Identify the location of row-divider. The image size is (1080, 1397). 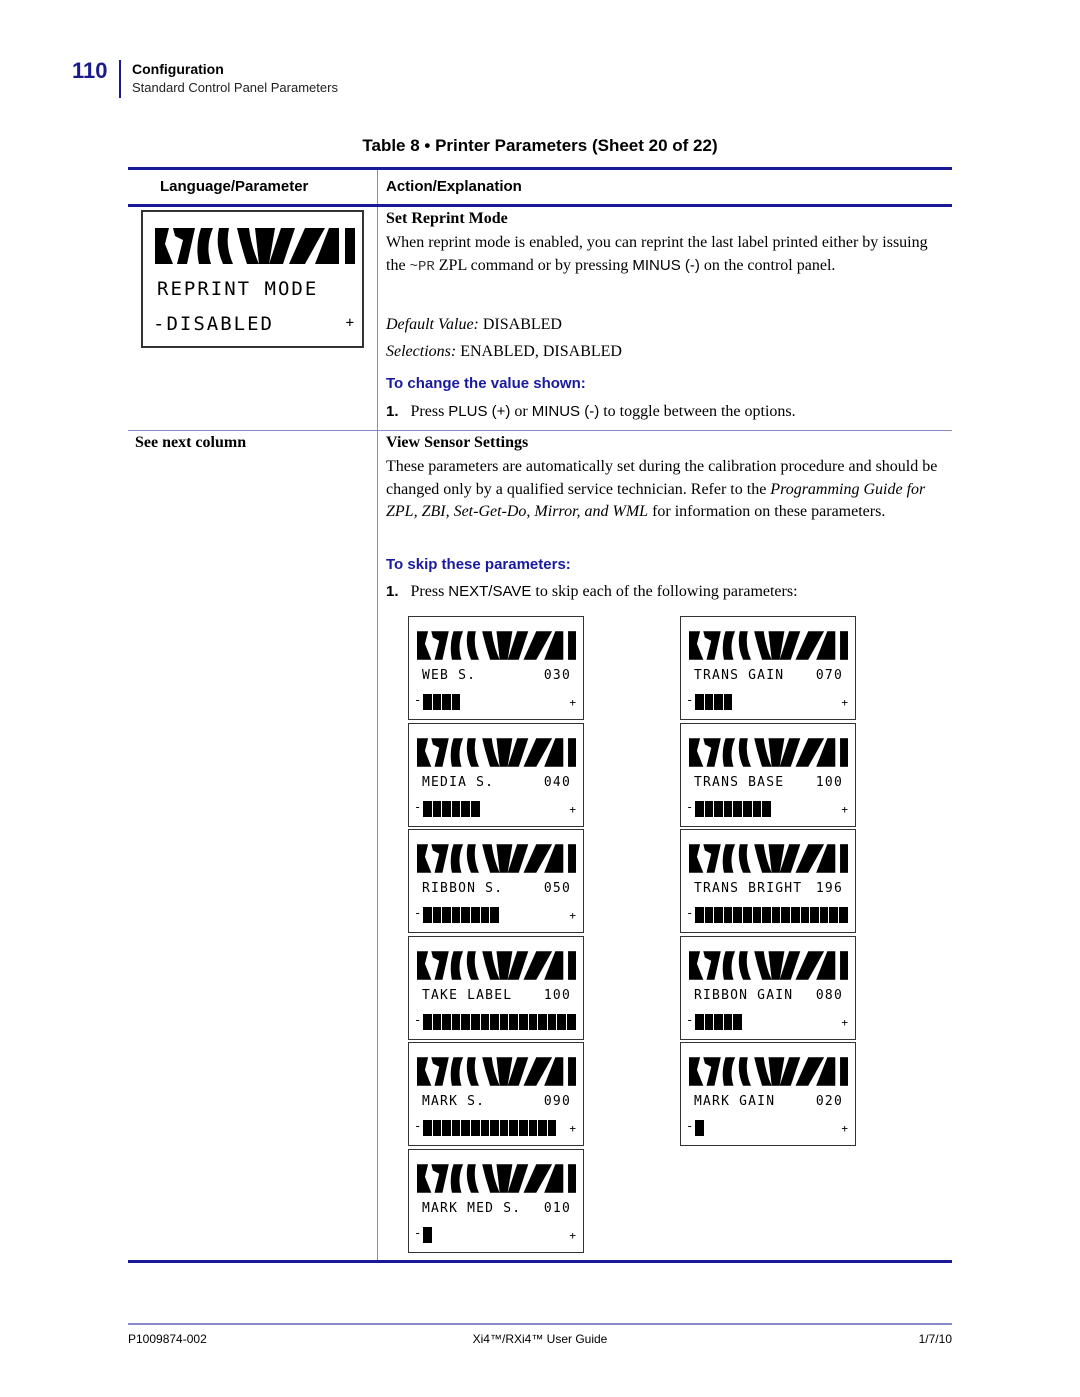
(540, 430).